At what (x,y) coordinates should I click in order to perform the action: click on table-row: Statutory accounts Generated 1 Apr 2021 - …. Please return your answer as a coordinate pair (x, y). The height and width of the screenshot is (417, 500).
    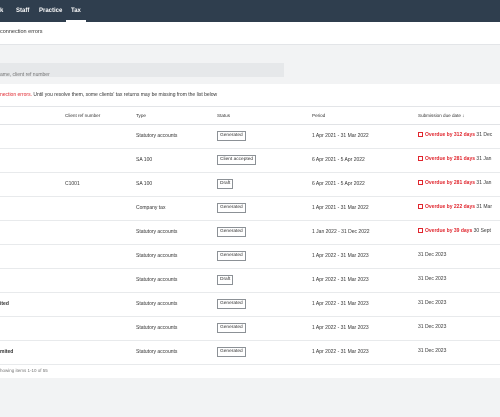
    Looking at the image, I should click on (250, 137).